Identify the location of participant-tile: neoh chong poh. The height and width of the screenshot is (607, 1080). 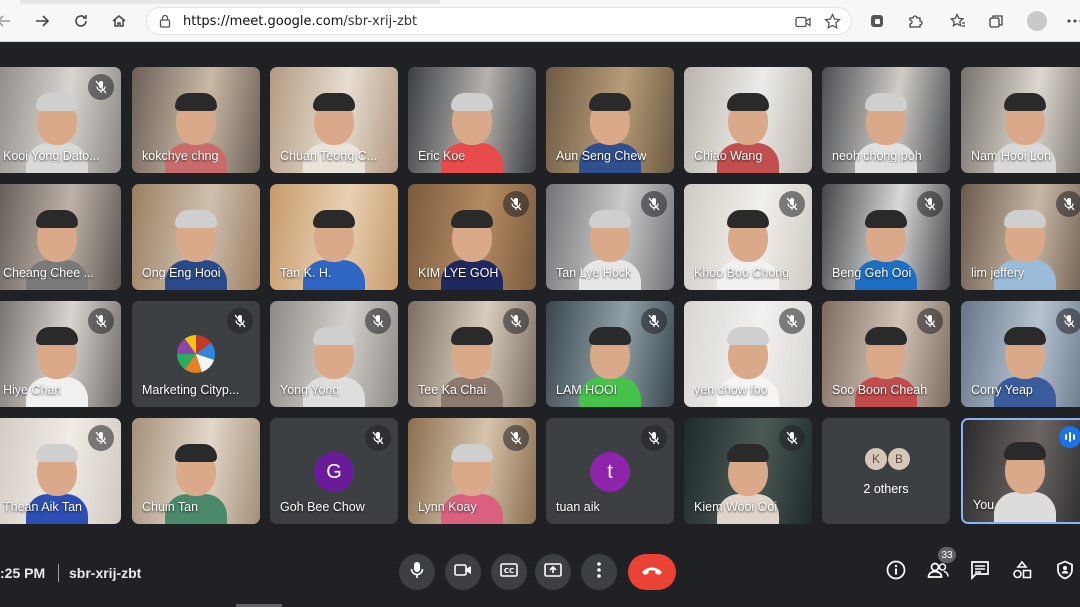
(886, 120).